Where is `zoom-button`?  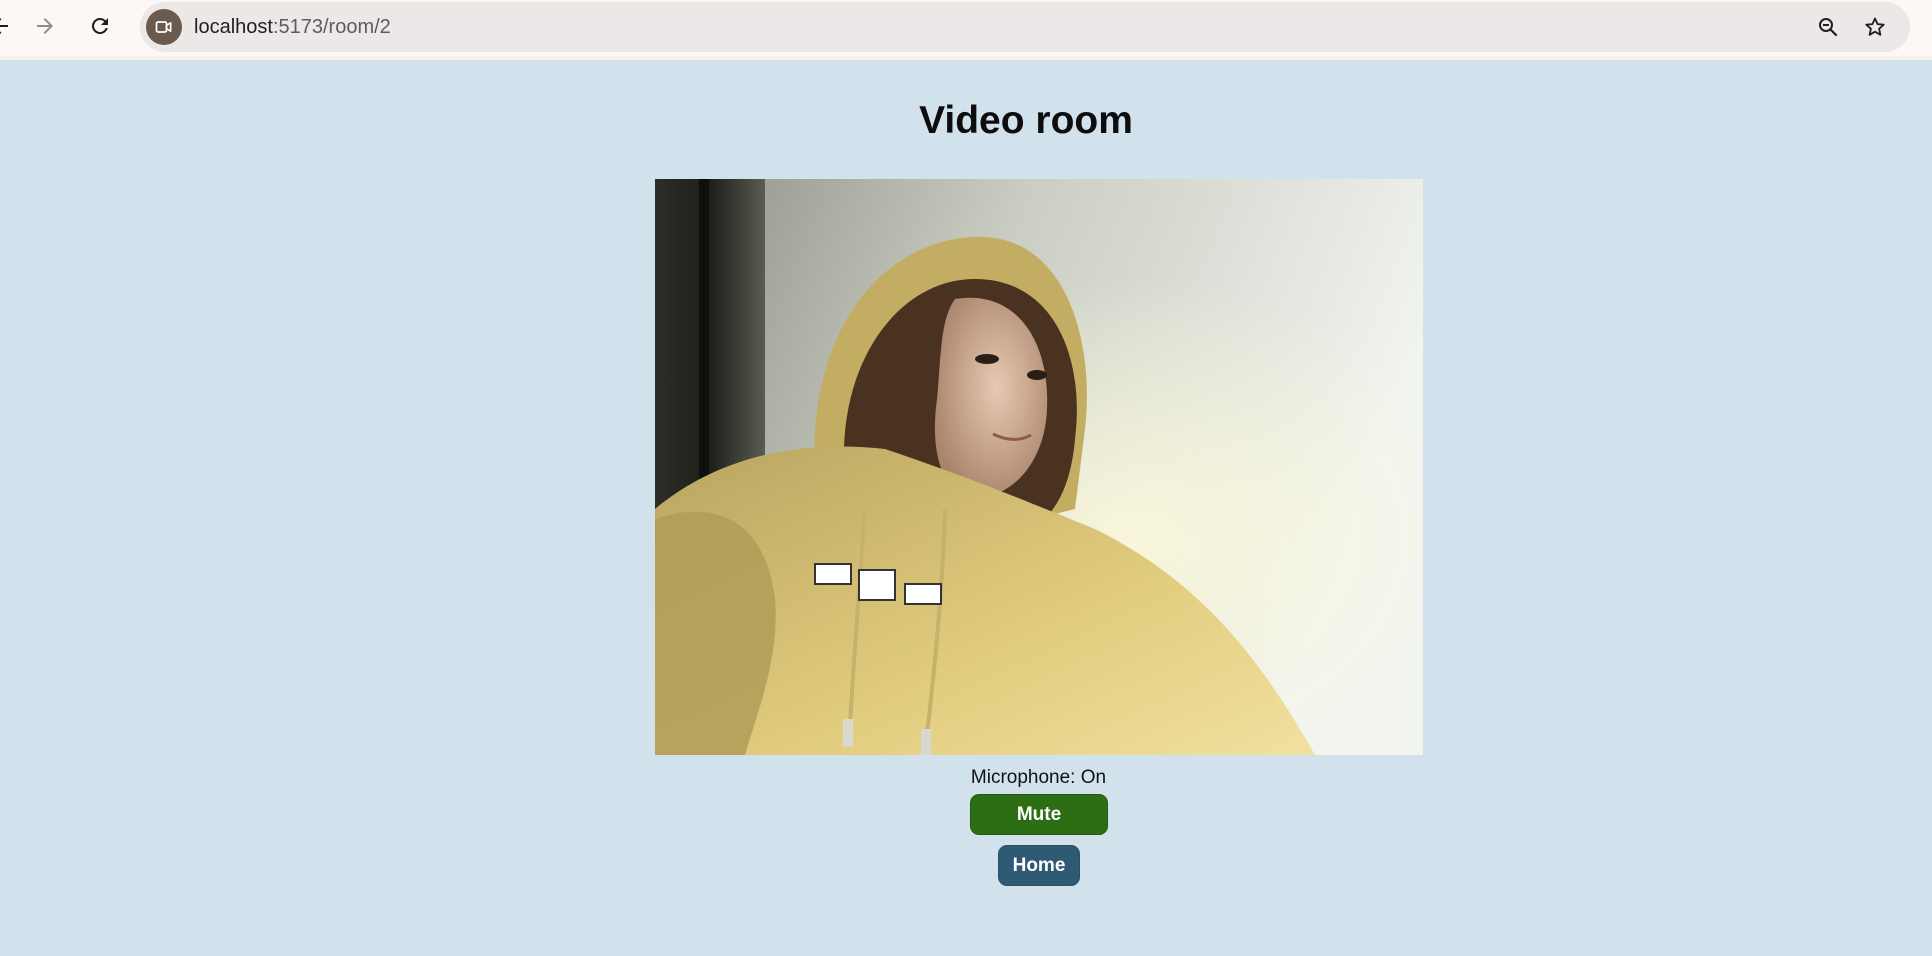 zoom-button is located at coordinates (1828, 27).